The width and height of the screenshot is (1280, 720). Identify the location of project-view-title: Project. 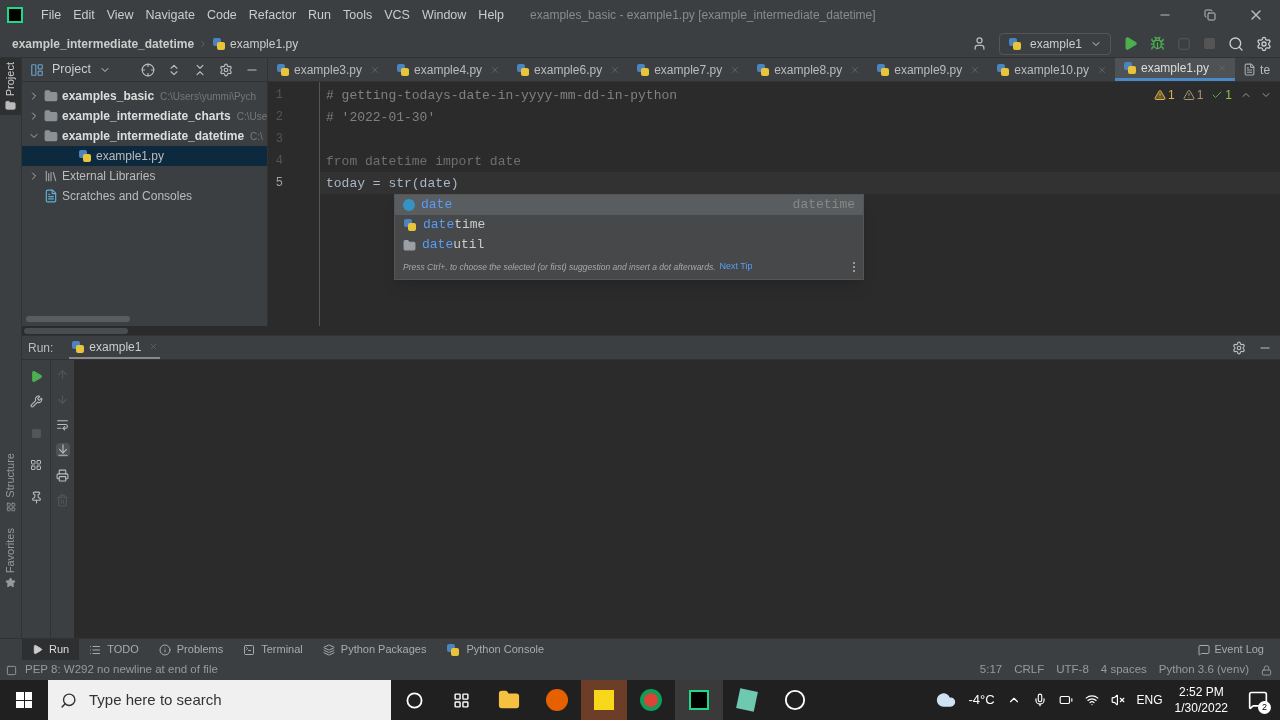
(71, 69).